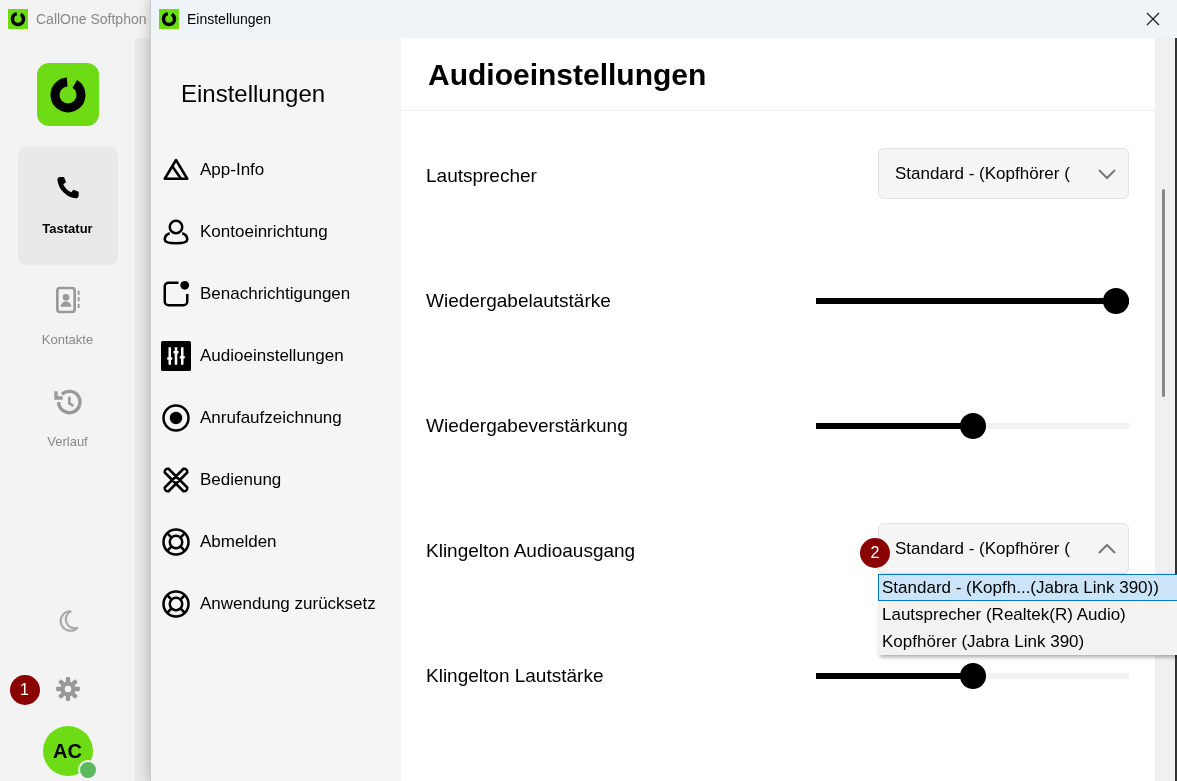 The height and width of the screenshot is (781, 1177). Describe the element at coordinates (1027, 614) in the screenshot. I see `dropdown-option: Lautsprecher (Realtek(R) Audio)` at that location.